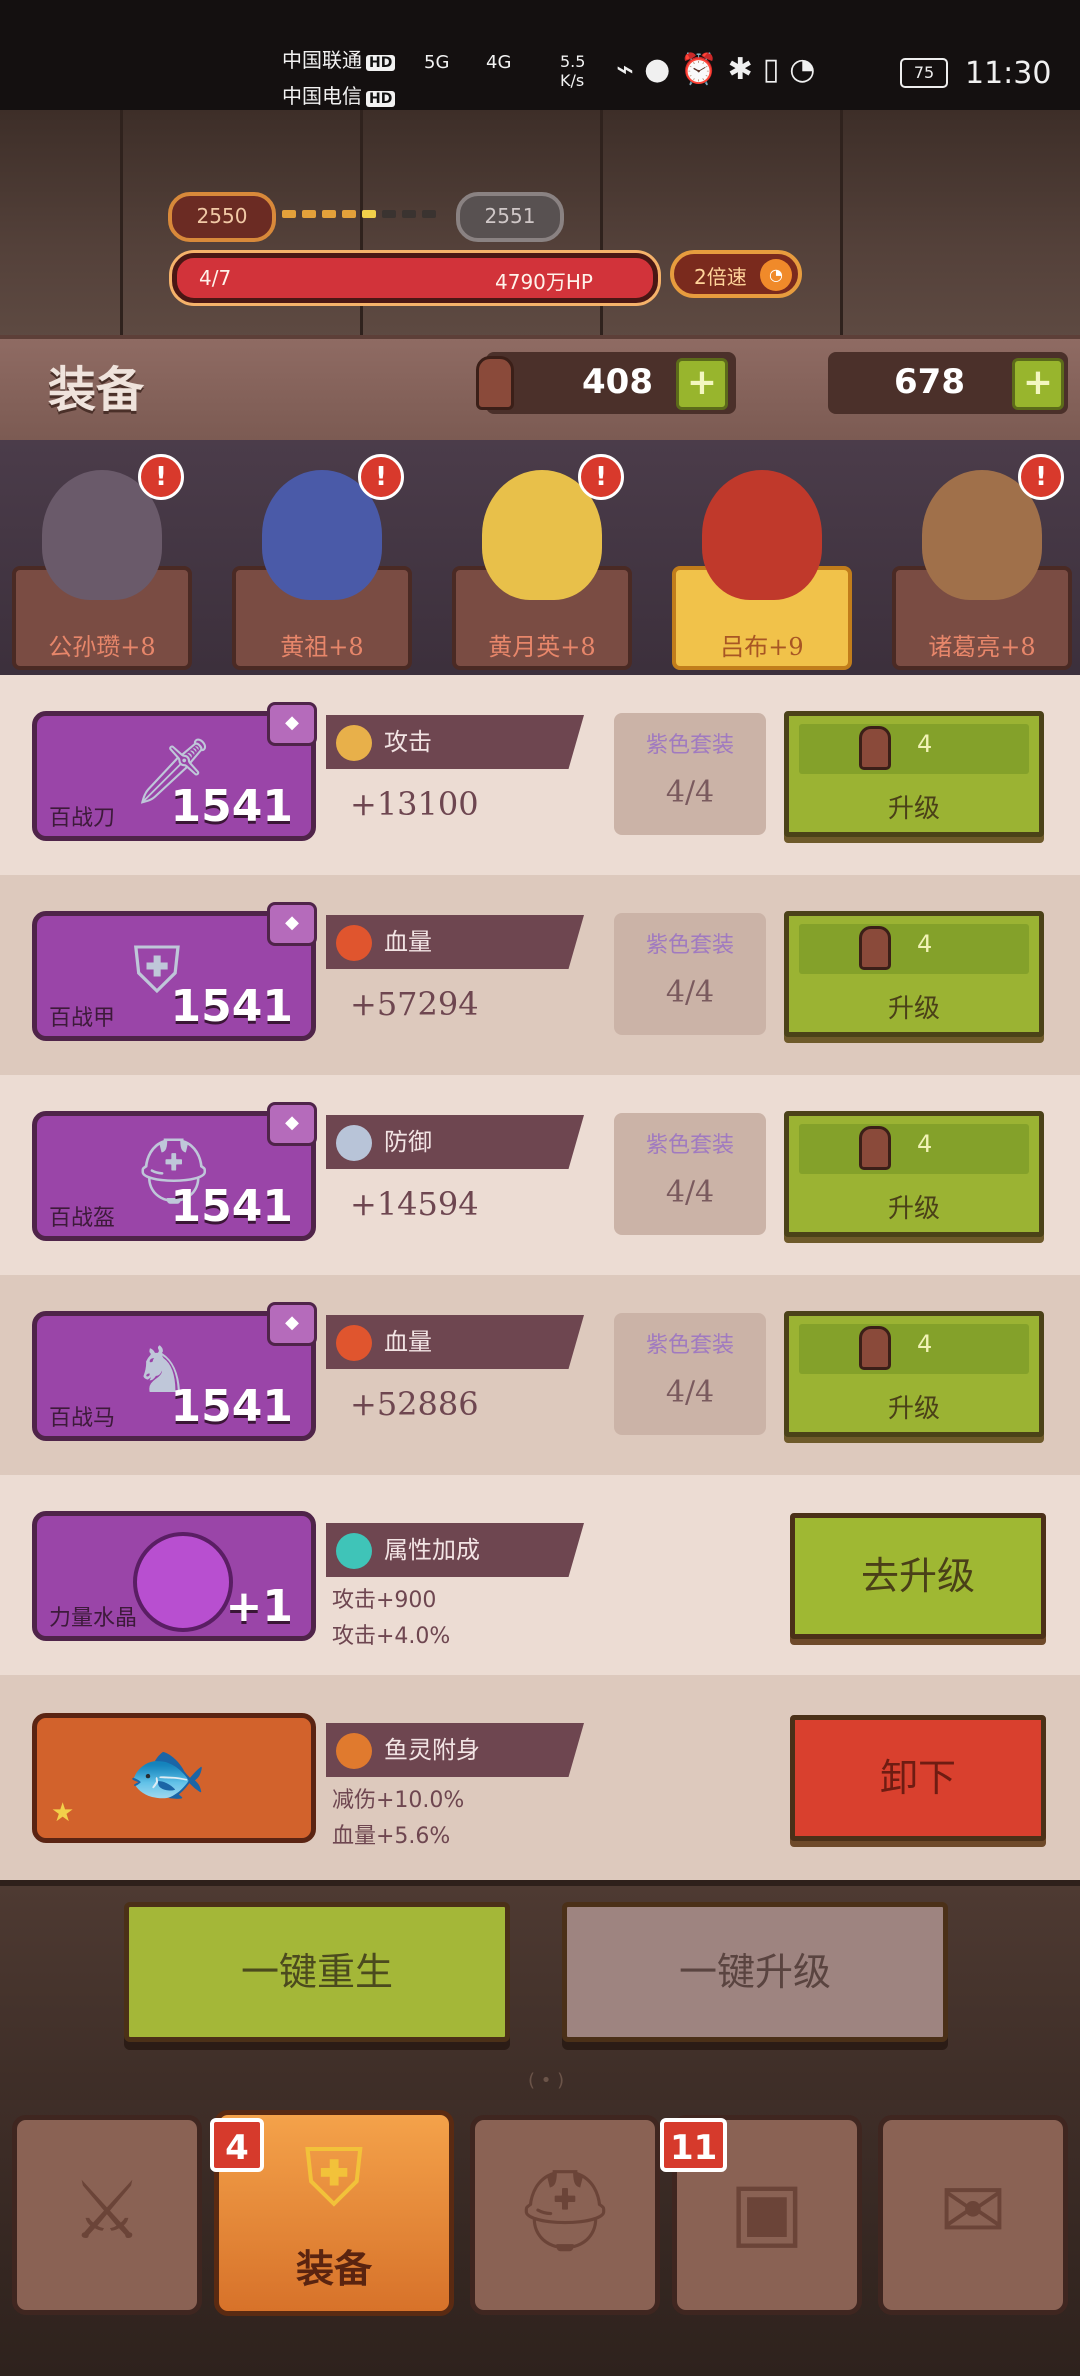 This screenshot has height=2376, width=1080. I want to click on tab-scroll: ✉, so click(973, 2215).